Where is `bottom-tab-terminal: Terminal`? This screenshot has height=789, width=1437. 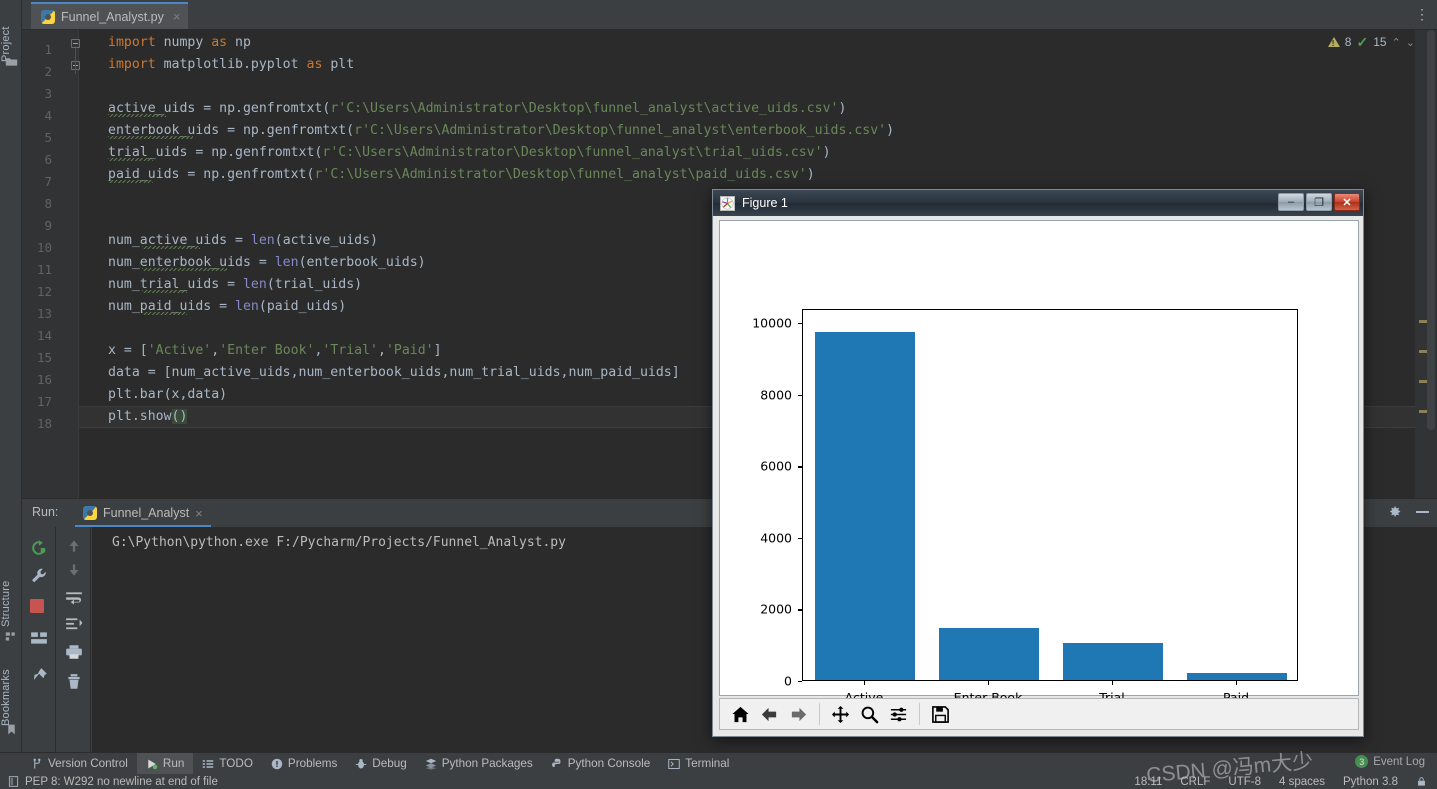 bottom-tab-terminal: Terminal is located at coordinates (698, 764).